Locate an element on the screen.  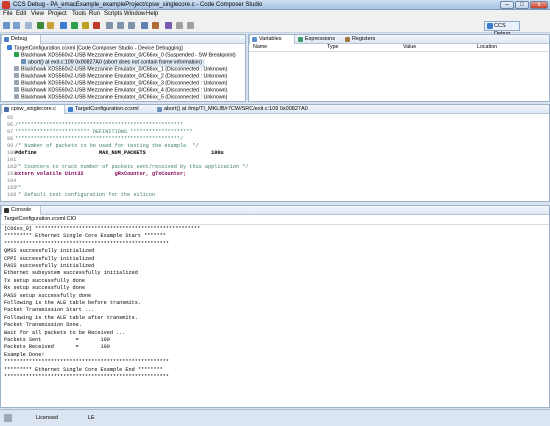
menu-edit: Edit is located at coordinates (21, 14).